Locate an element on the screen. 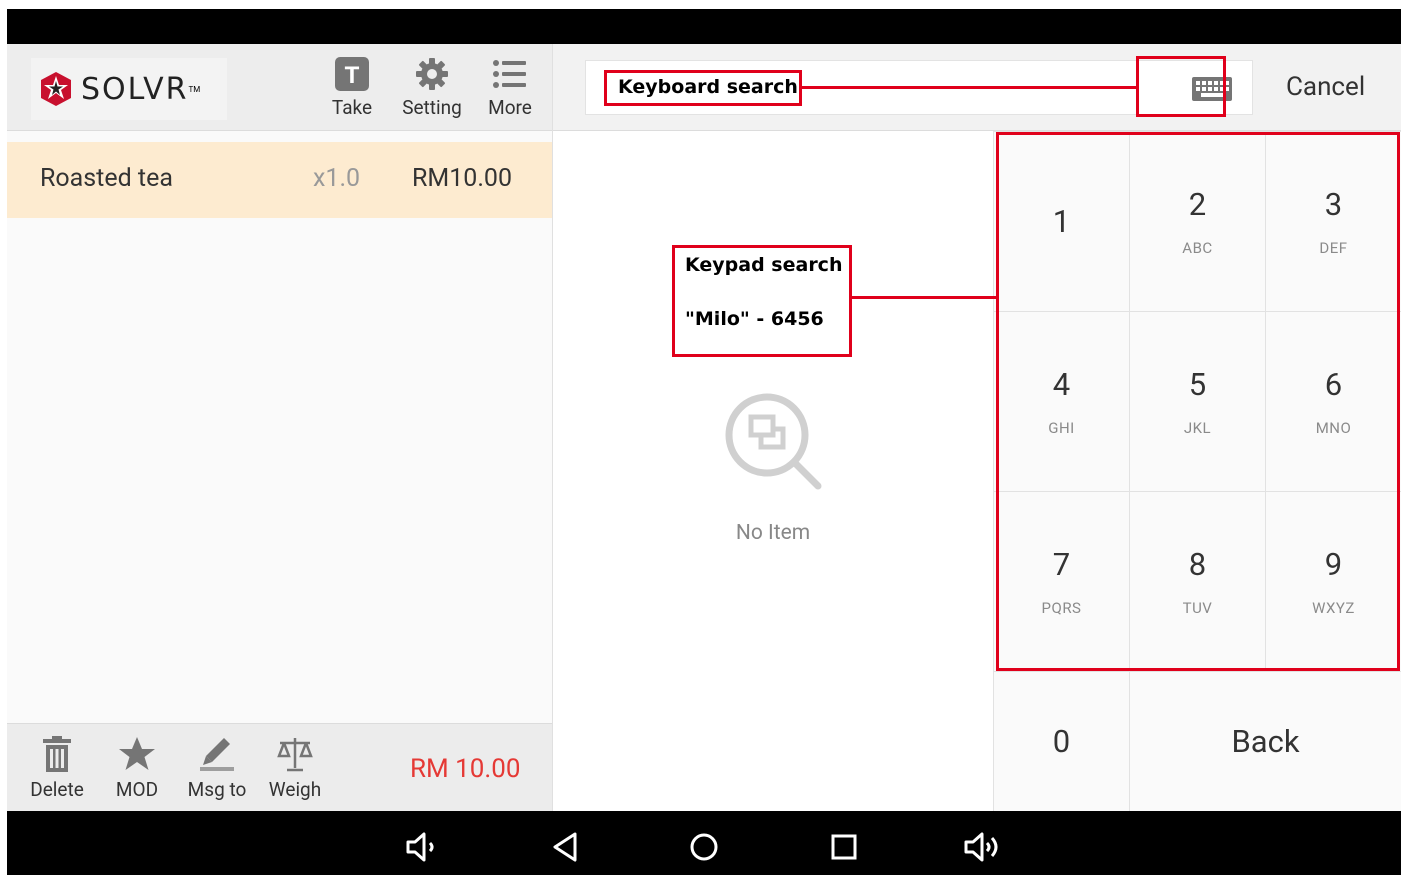 Image resolution: width=1404 pixels, height=875 pixels. setting-button: Setting is located at coordinates (432, 89).